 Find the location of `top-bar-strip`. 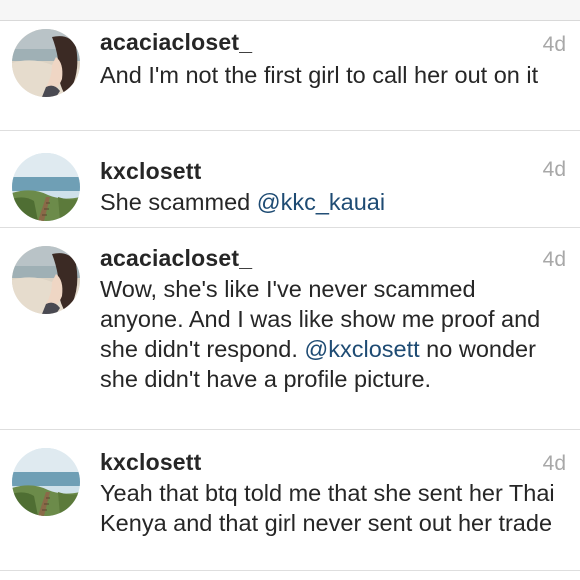

top-bar-strip is located at coordinates (290, 10).